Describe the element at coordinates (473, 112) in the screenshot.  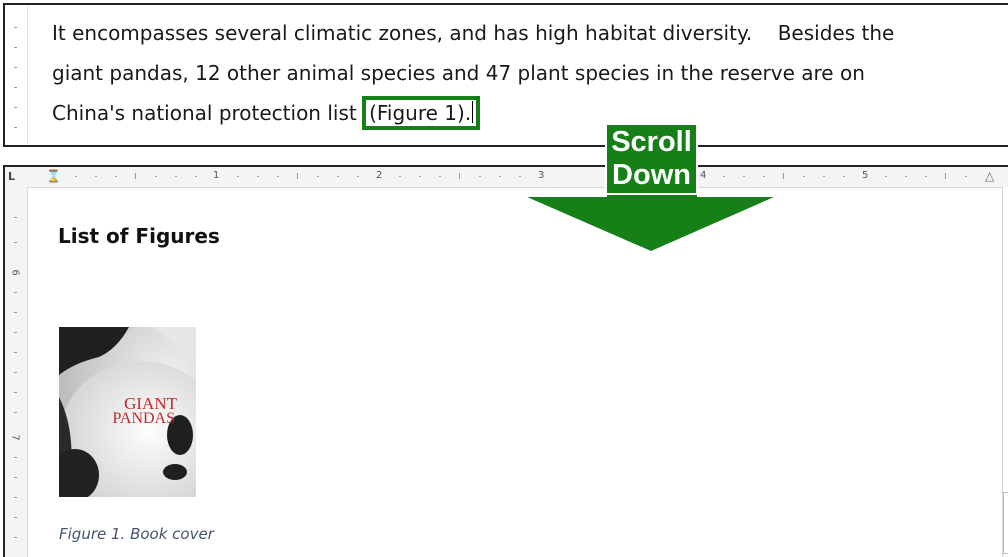
I see `text-cursor` at that location.